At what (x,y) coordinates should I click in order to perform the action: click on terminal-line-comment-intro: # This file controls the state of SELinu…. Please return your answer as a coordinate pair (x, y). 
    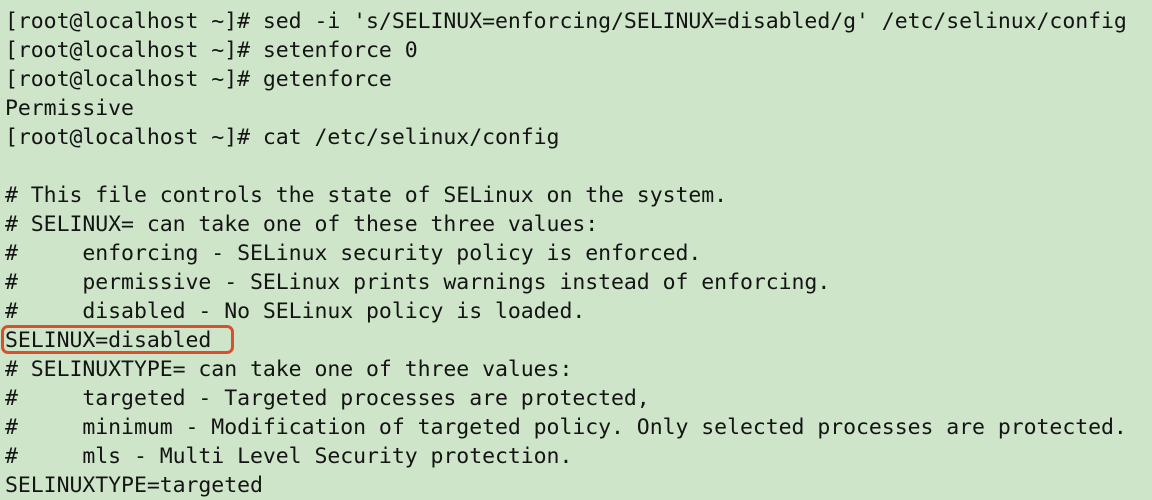
    Looking at the image, I should click on (366, 195).